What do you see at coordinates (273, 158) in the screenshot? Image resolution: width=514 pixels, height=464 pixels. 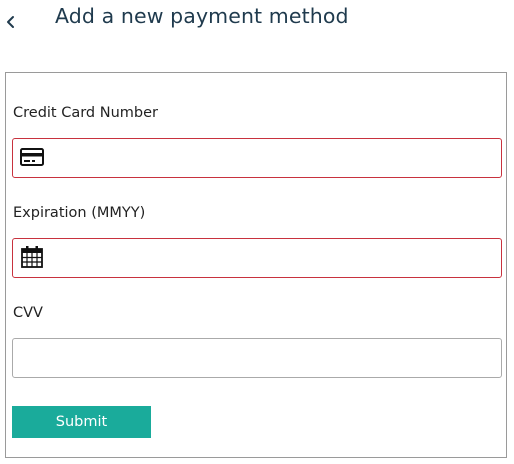 I see `card-number-input` at bounding box center [273, 158].